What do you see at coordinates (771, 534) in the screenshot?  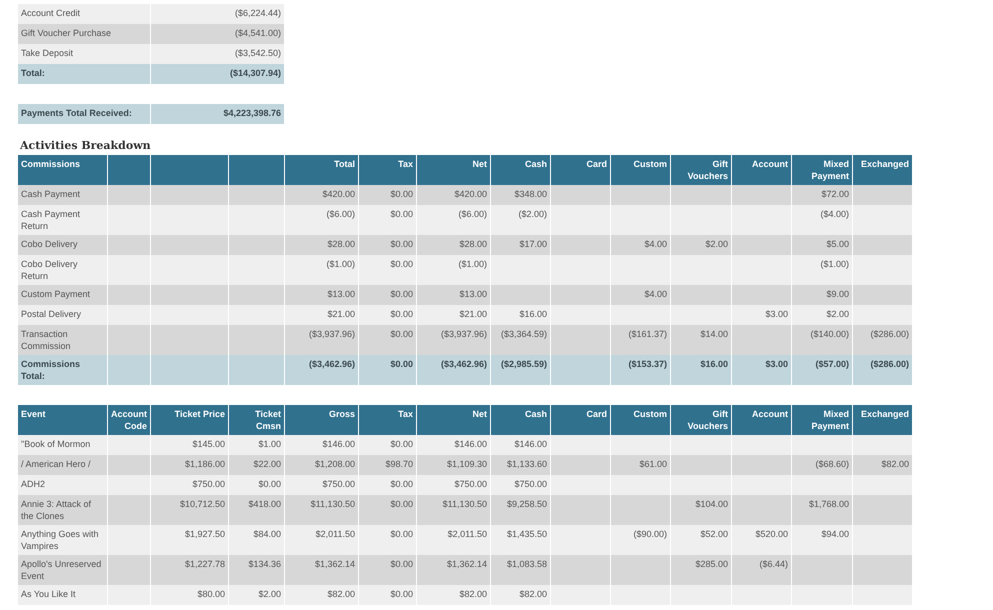 I see `table-cell: $520.00` at bounding box center [771, 534].